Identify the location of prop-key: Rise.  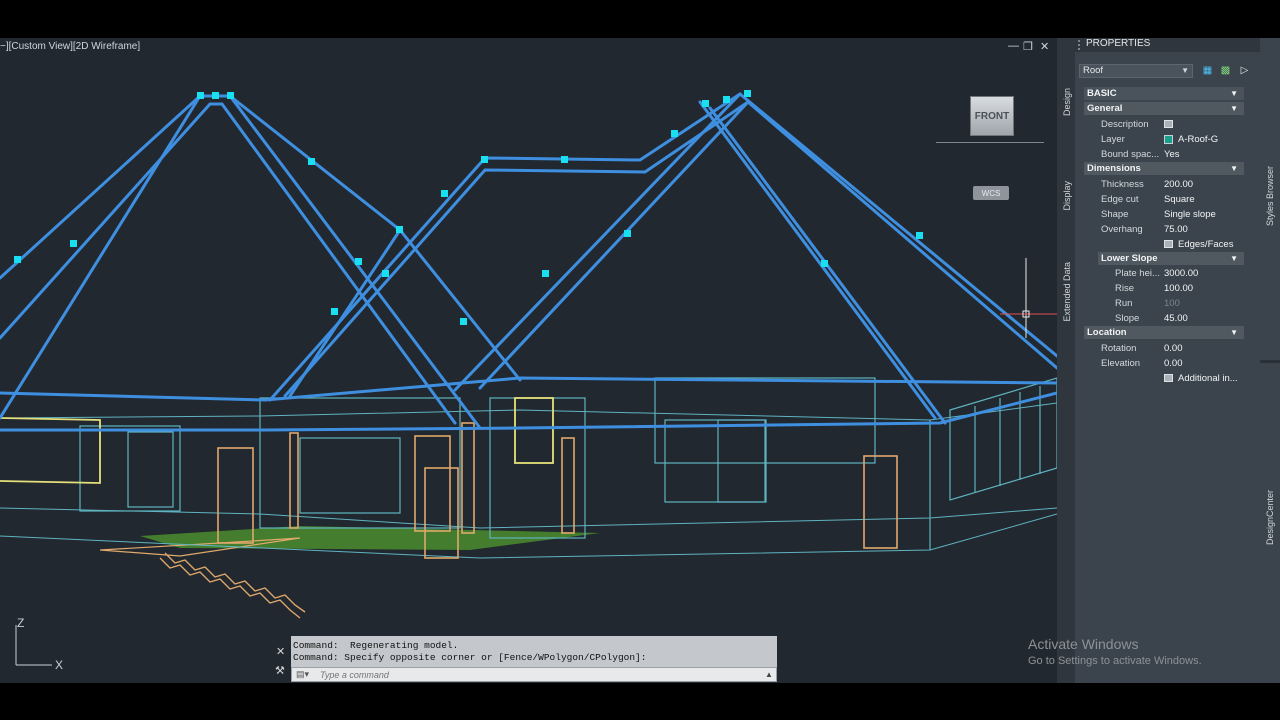
(1125, 288).